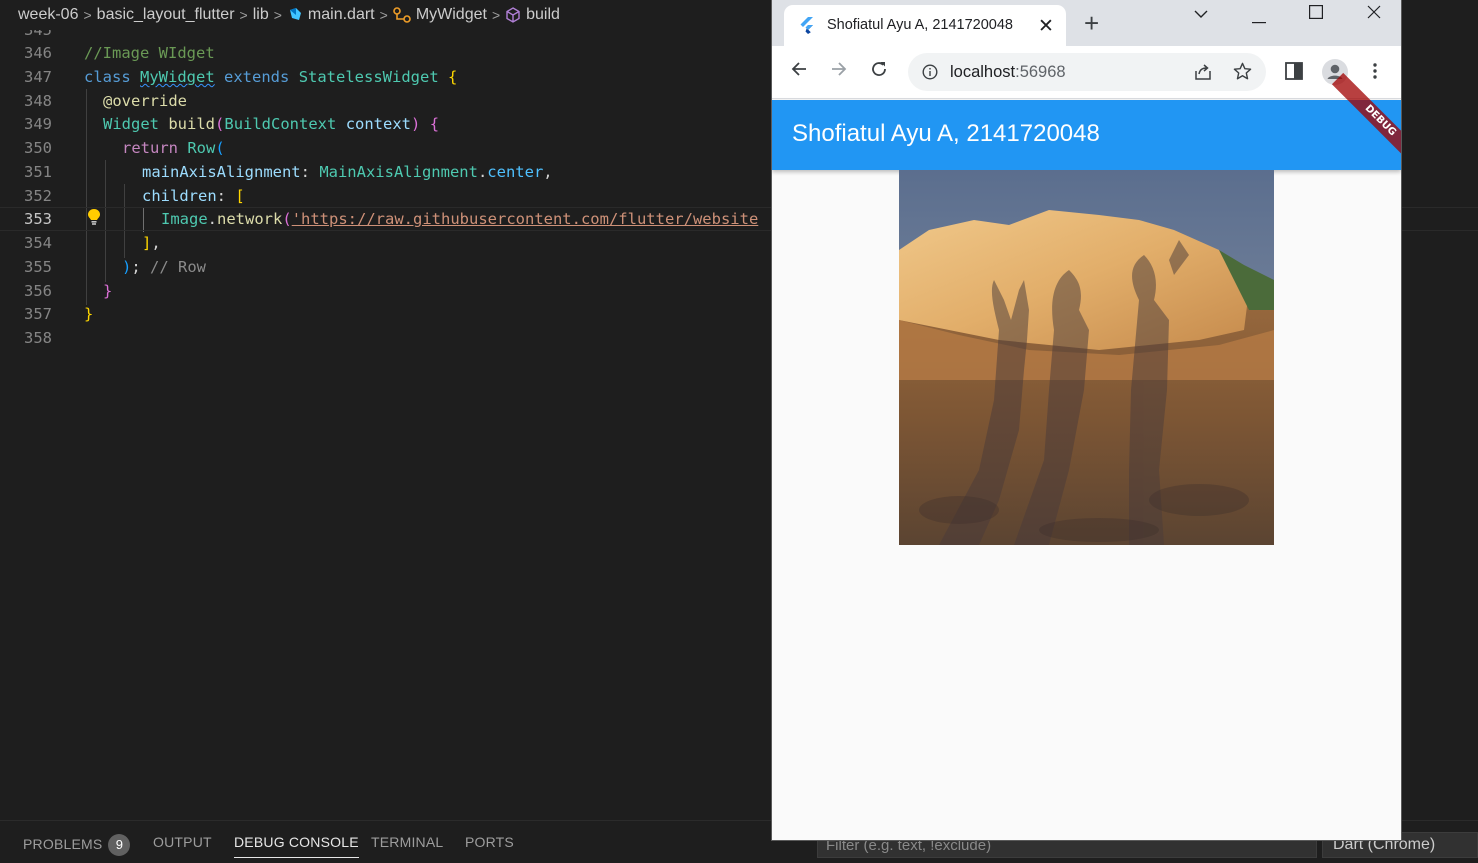 This screenshot has width=1478, height=863. I want to click on code-punct: ;, so click(141, 266).